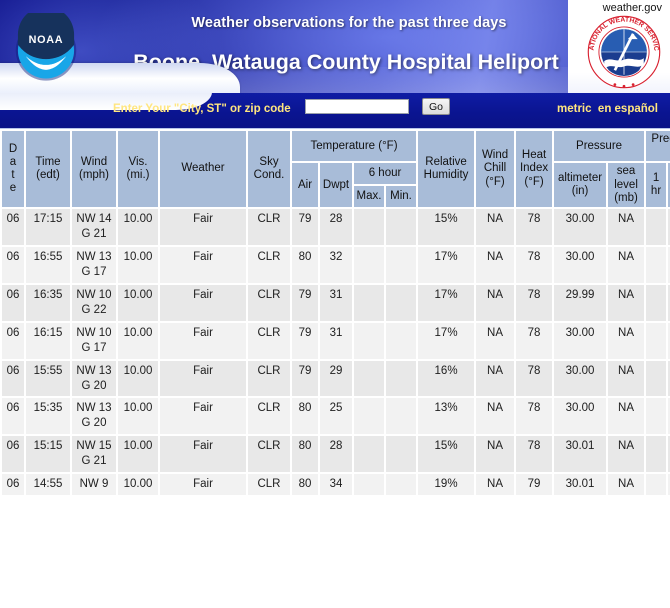 The height and width of the screenshot is (608, 670). Describe the element at coordinates (446, 169) in the screenshot. I see `header-relative-humidity: Relative Humidity` at that location.